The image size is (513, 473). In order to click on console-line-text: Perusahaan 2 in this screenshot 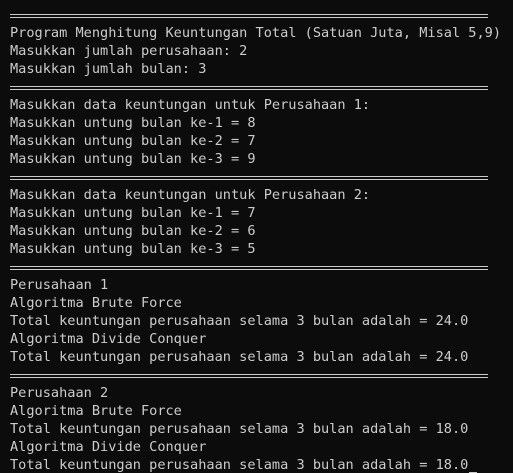, I will do `click(59, 393)`.